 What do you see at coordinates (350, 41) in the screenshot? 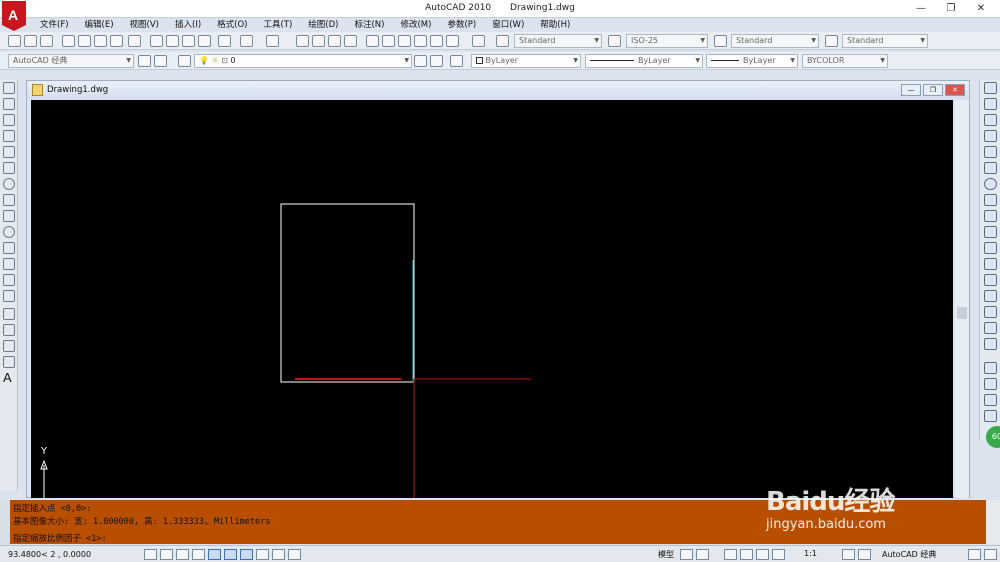
I see `zoom-previous-icon` at bounding box center [350, 41].